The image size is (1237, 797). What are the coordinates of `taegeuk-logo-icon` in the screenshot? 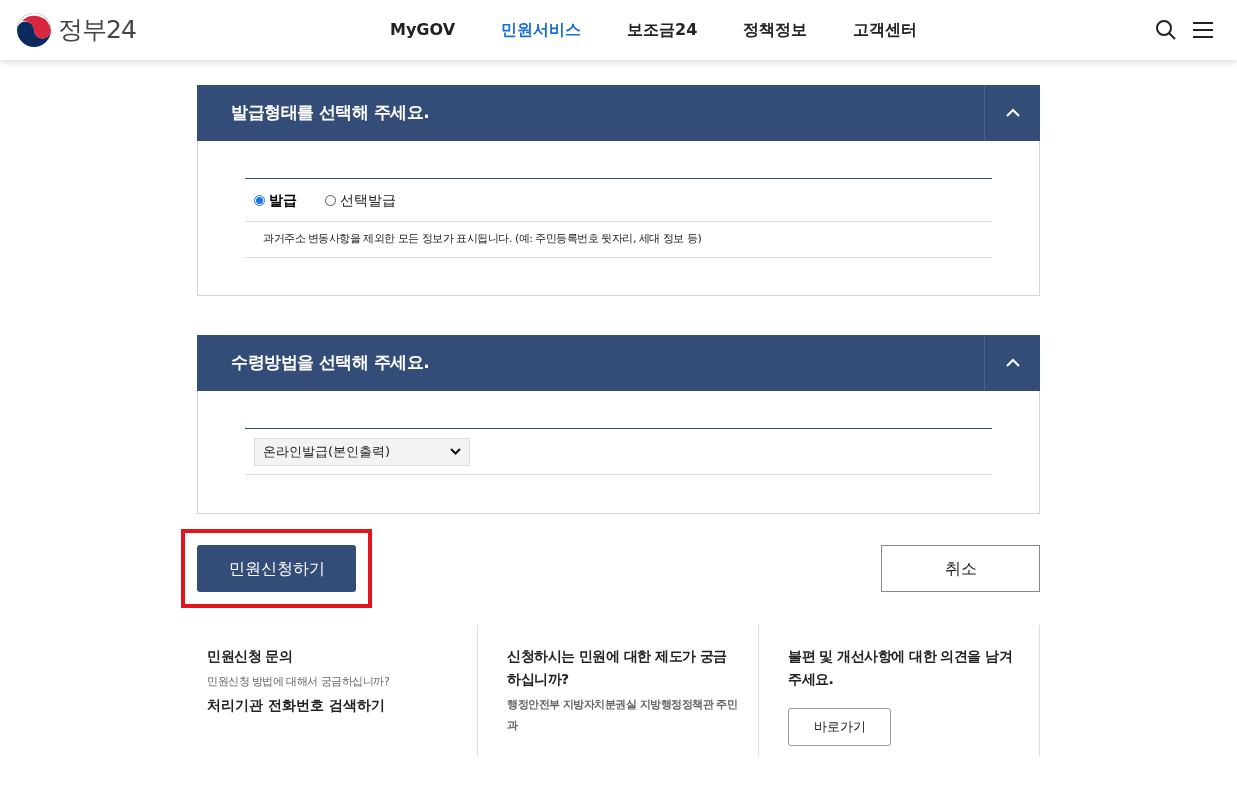 It's located at (34, 30).